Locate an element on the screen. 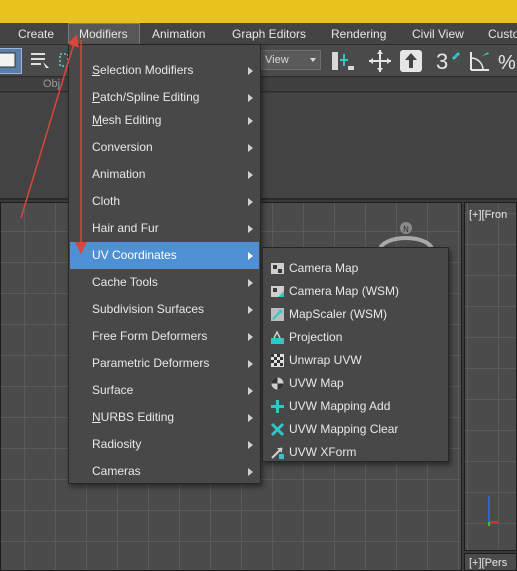  move-cross-icon is located at coordinates (380, 61).